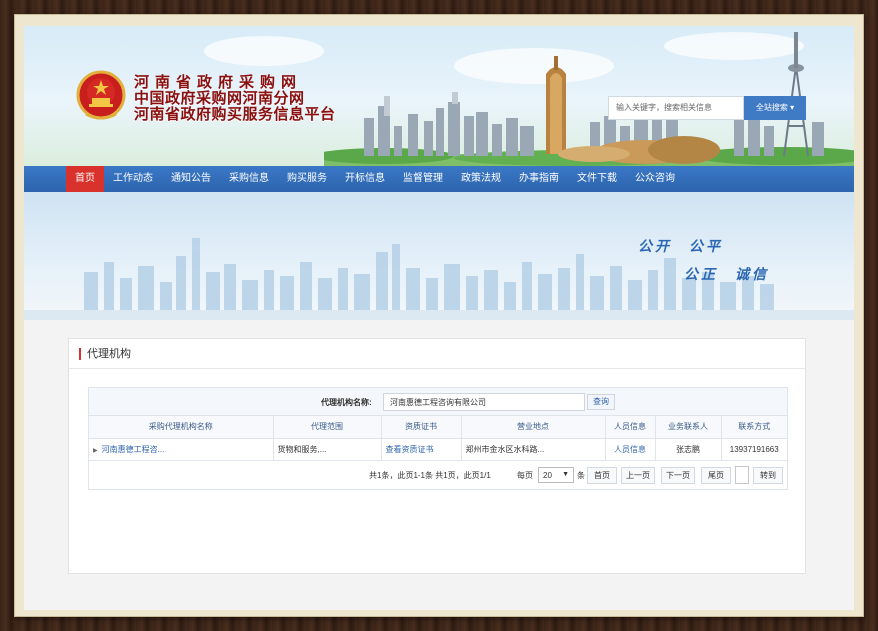 The height and width of the screenshot is (631, 878). Describe the element at coordinates (630, 427) in the screenshot. I see `column-header: 人员信息` at that location.